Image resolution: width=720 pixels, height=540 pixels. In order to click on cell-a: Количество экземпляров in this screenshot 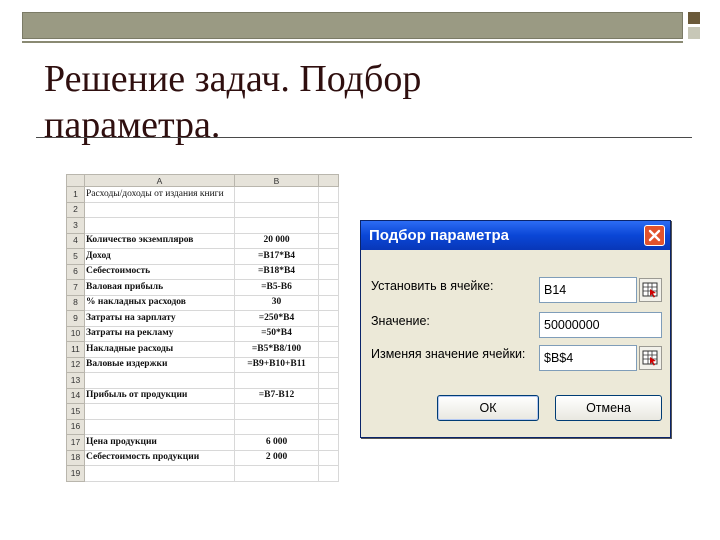, I will do `click(159, 240)`.